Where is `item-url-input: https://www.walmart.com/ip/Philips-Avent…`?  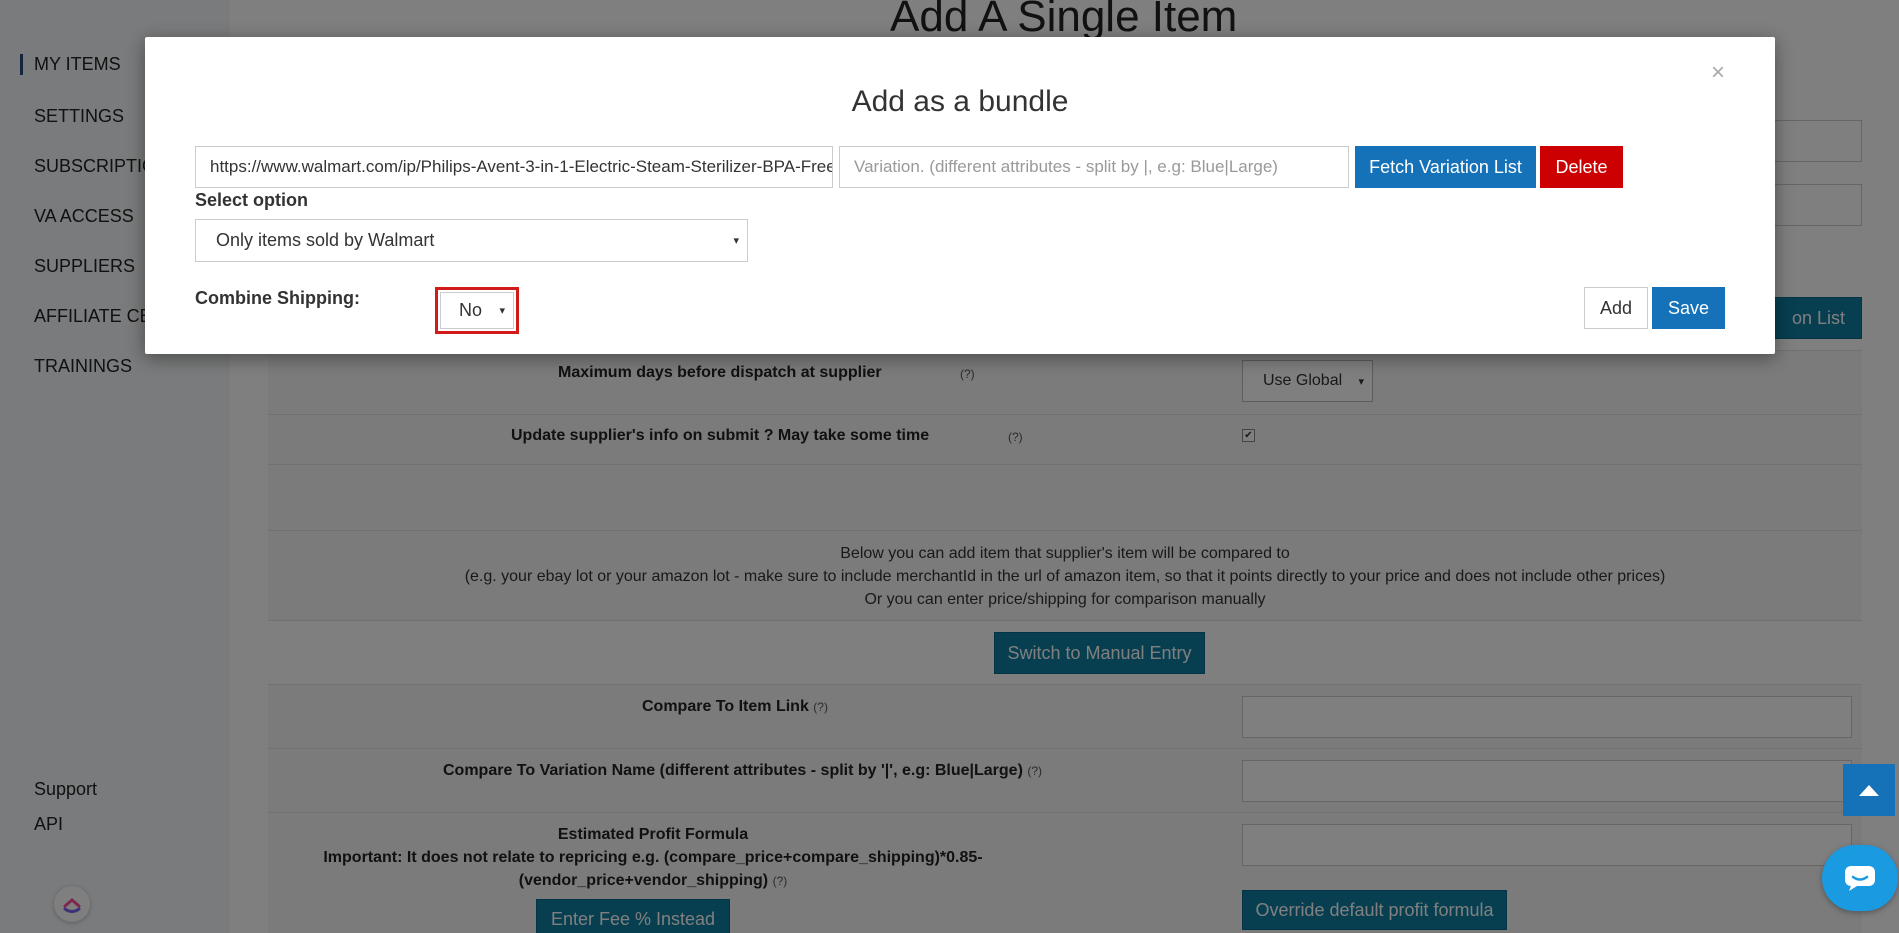 item-url-input: https://www.walmart.com/ip/Philips-Avent… is located at coordinates (514, 167).